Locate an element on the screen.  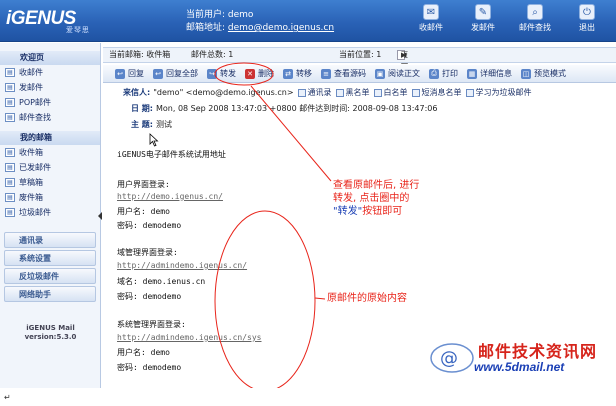
sidebar-item-find: ▤ 邮件查找 is located at coordinates (50, 117).